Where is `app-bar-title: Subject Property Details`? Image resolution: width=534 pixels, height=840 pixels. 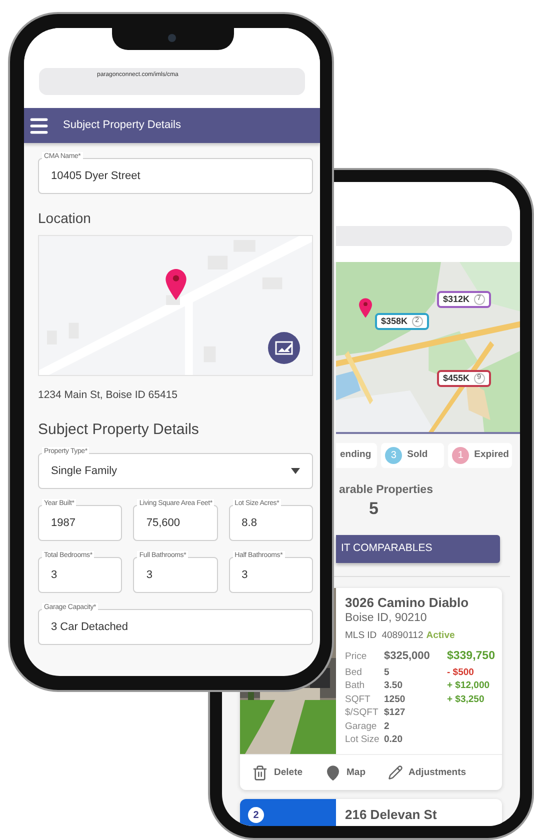
app-bar-title: Subject Property Details is located at coordinates (122, 126).